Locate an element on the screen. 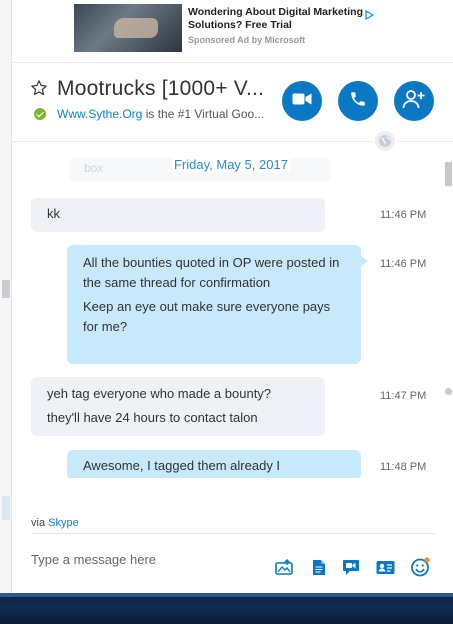 The image size is (453, 624). send-document-icon is located at coordinates (319, 567).